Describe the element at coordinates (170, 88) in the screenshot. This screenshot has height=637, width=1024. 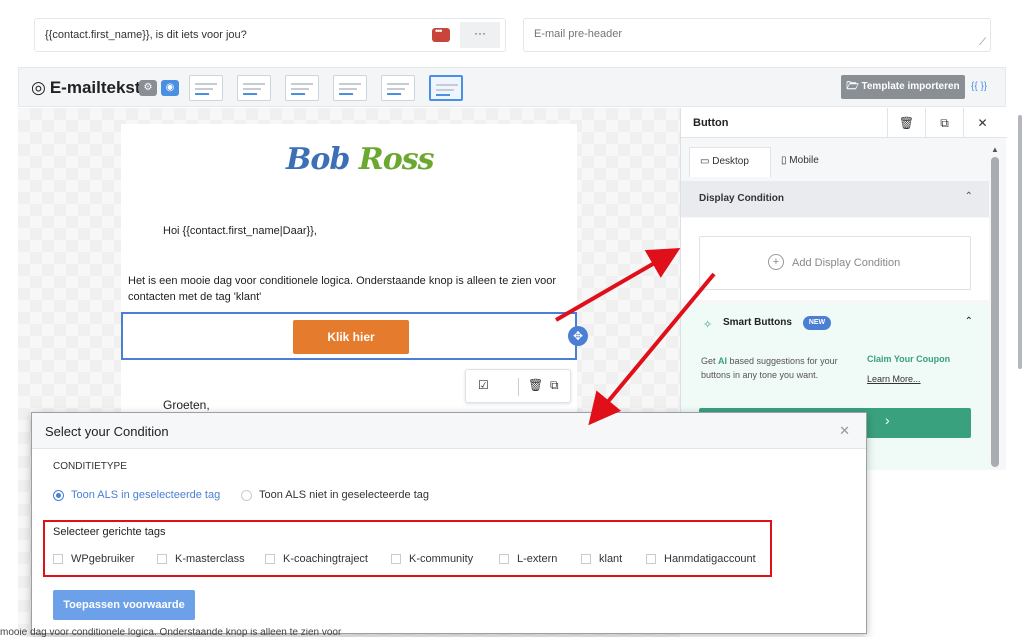
I see `preview-icon: ◉` at that location.